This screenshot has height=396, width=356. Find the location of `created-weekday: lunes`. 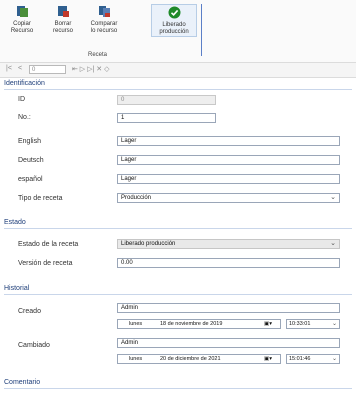

created-weekday: lunes is located at coordinates (136, 324).